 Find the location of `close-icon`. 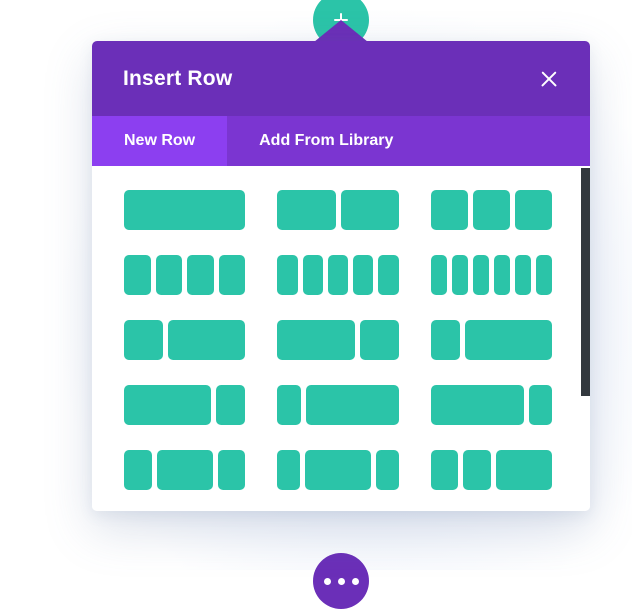

close-icon is located at coordinates (549, 79).